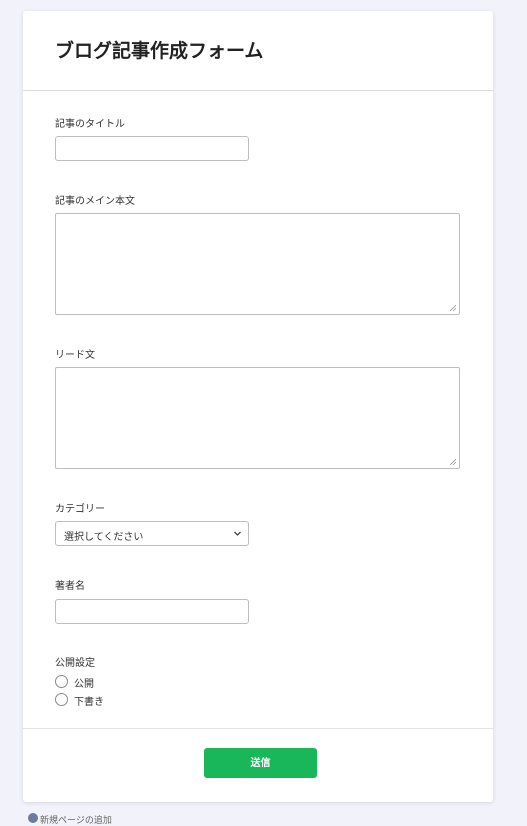 The image size is (527, 826). I want to click on author-input, so click(152, 611).